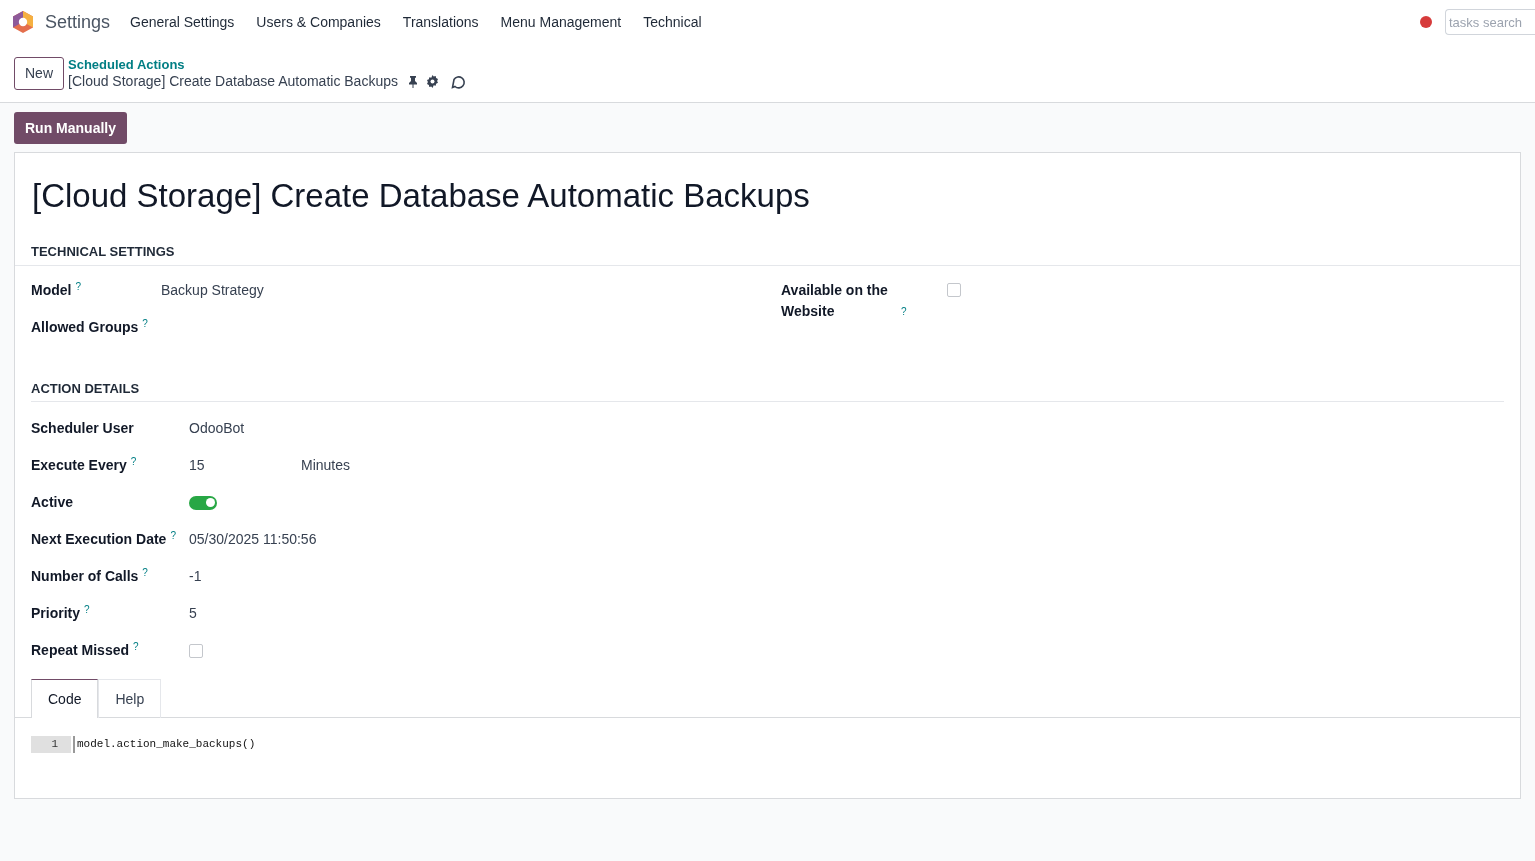 The width and height of the screenshot is (1535, 861). I want to click on code-line: model.action_make_backups(), so click(164, 744).